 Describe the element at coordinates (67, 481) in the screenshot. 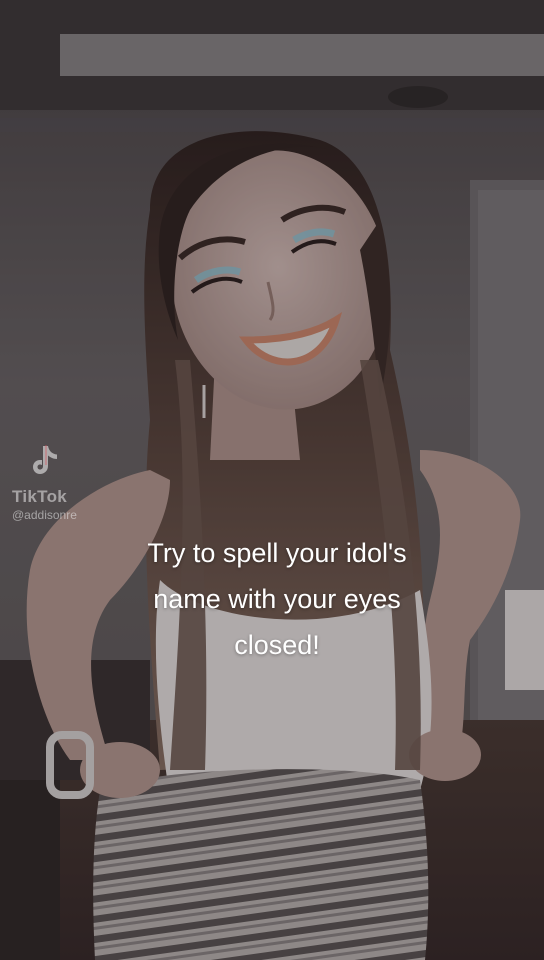

I see `tiktok-watermark: TikTok @addisonre` at that location.